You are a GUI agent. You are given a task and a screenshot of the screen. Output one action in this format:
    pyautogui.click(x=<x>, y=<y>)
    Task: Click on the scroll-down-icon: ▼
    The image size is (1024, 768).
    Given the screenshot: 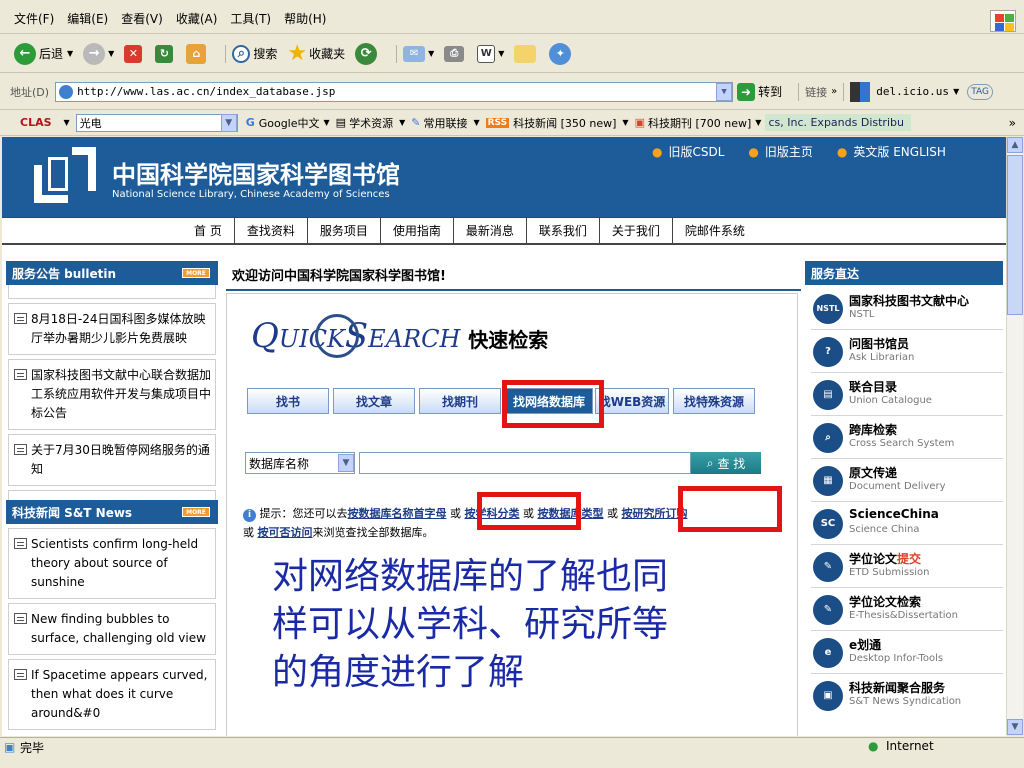 What is the action you would take?
    pyautogui.click(x=1015, y=727)
    